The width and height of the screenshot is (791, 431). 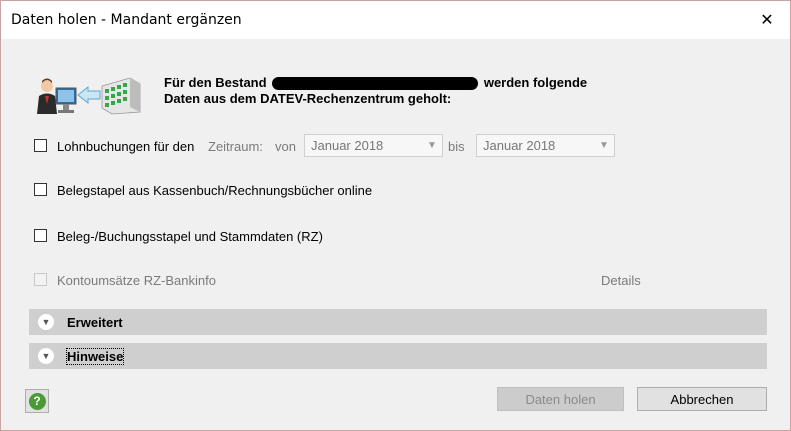 I want to click on lohnbuchungen-label: Lohnbuchungen für den, so click(x=126, y=146).